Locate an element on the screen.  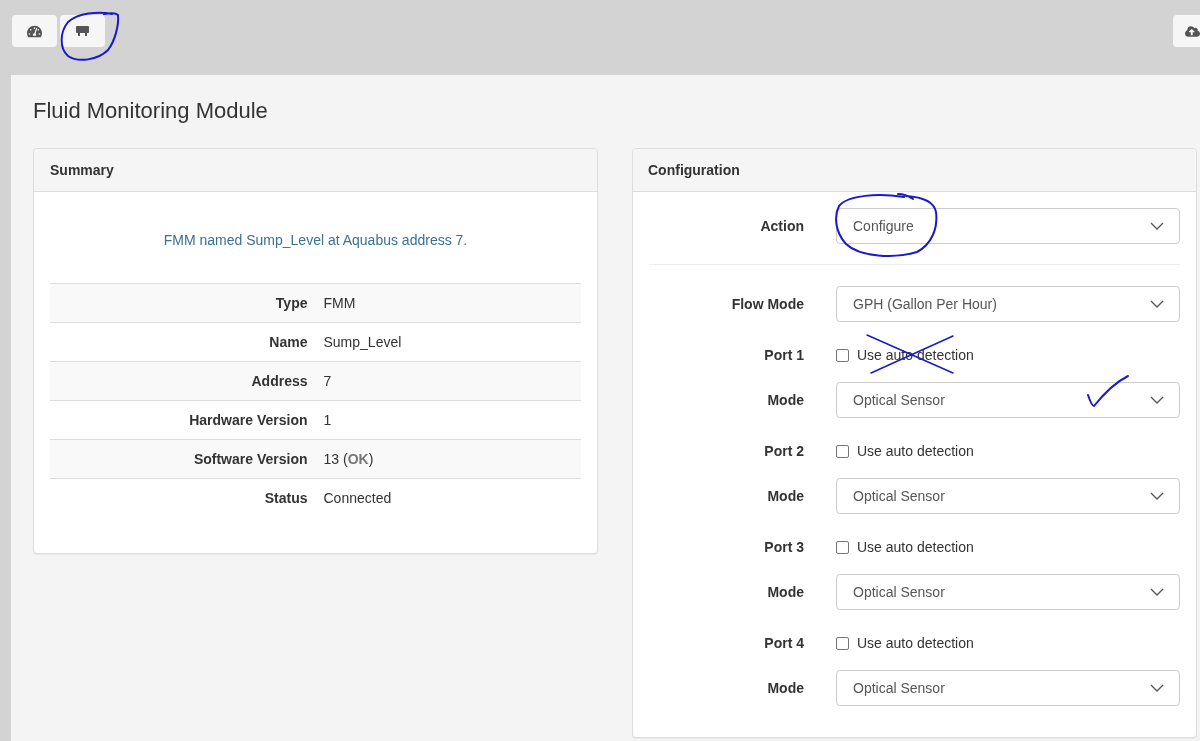
field-label: Port 1 is located at coordinates (783, 355).